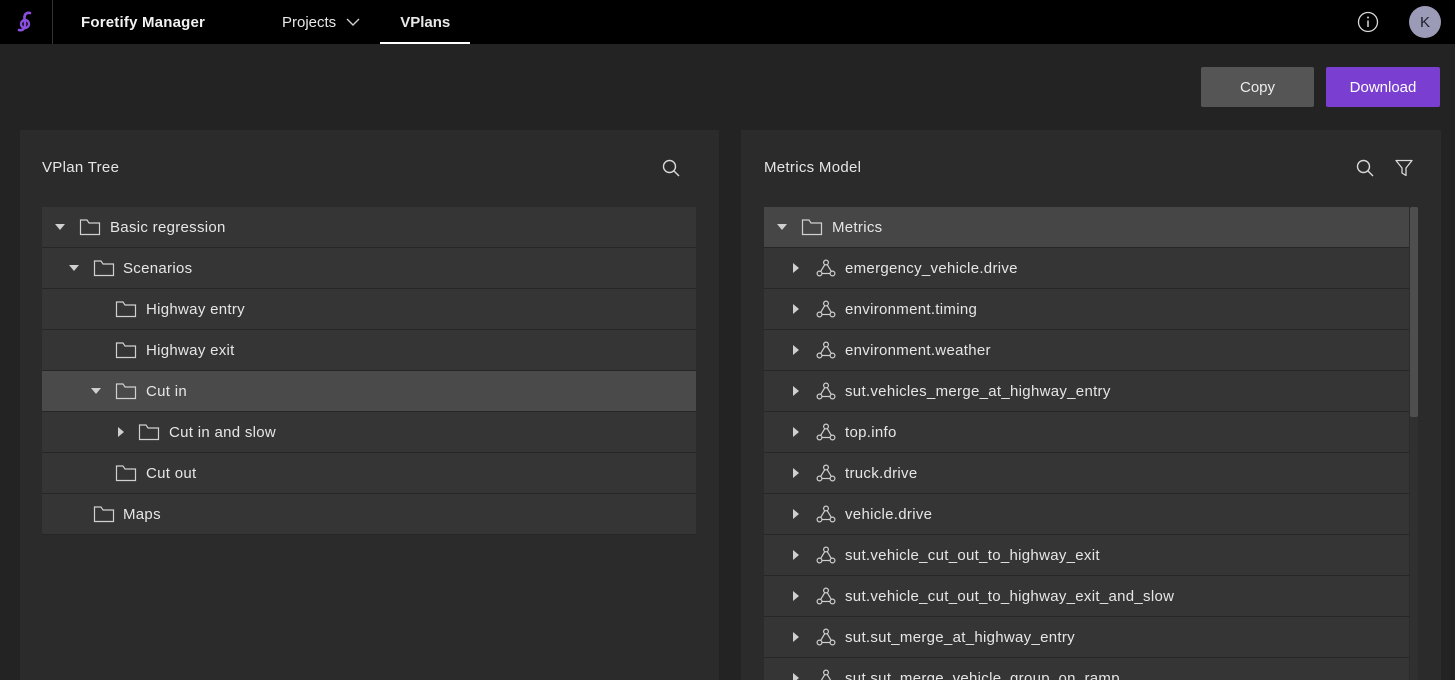 Image resolution: width=1455 pixels, height=680 pixels. What do you see at coordinates (1086, 268) in the screenshot?
I see `metric-row: emergency_vehicle.drive` at bounding box center [1086, 268].